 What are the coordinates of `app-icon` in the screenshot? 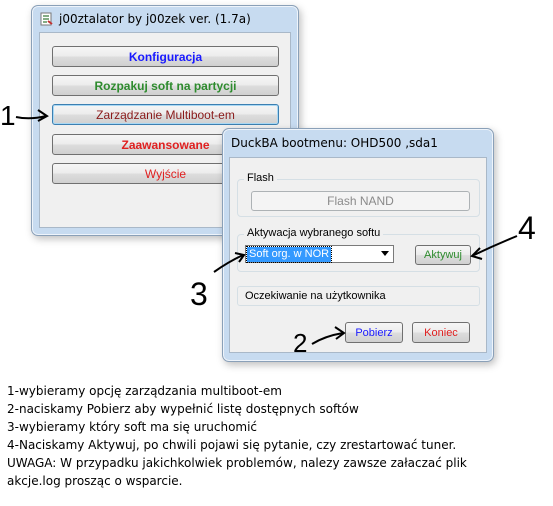 It's located at (47, 19).